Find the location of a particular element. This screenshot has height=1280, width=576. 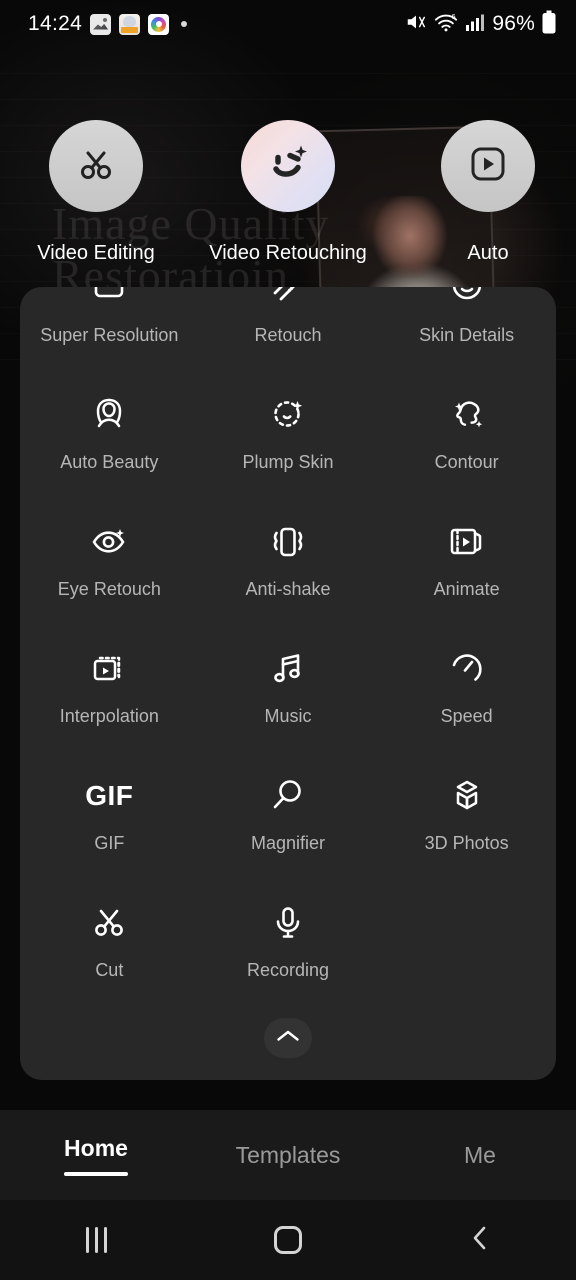

cube-3d-icon is located at coordinates (467, 796).